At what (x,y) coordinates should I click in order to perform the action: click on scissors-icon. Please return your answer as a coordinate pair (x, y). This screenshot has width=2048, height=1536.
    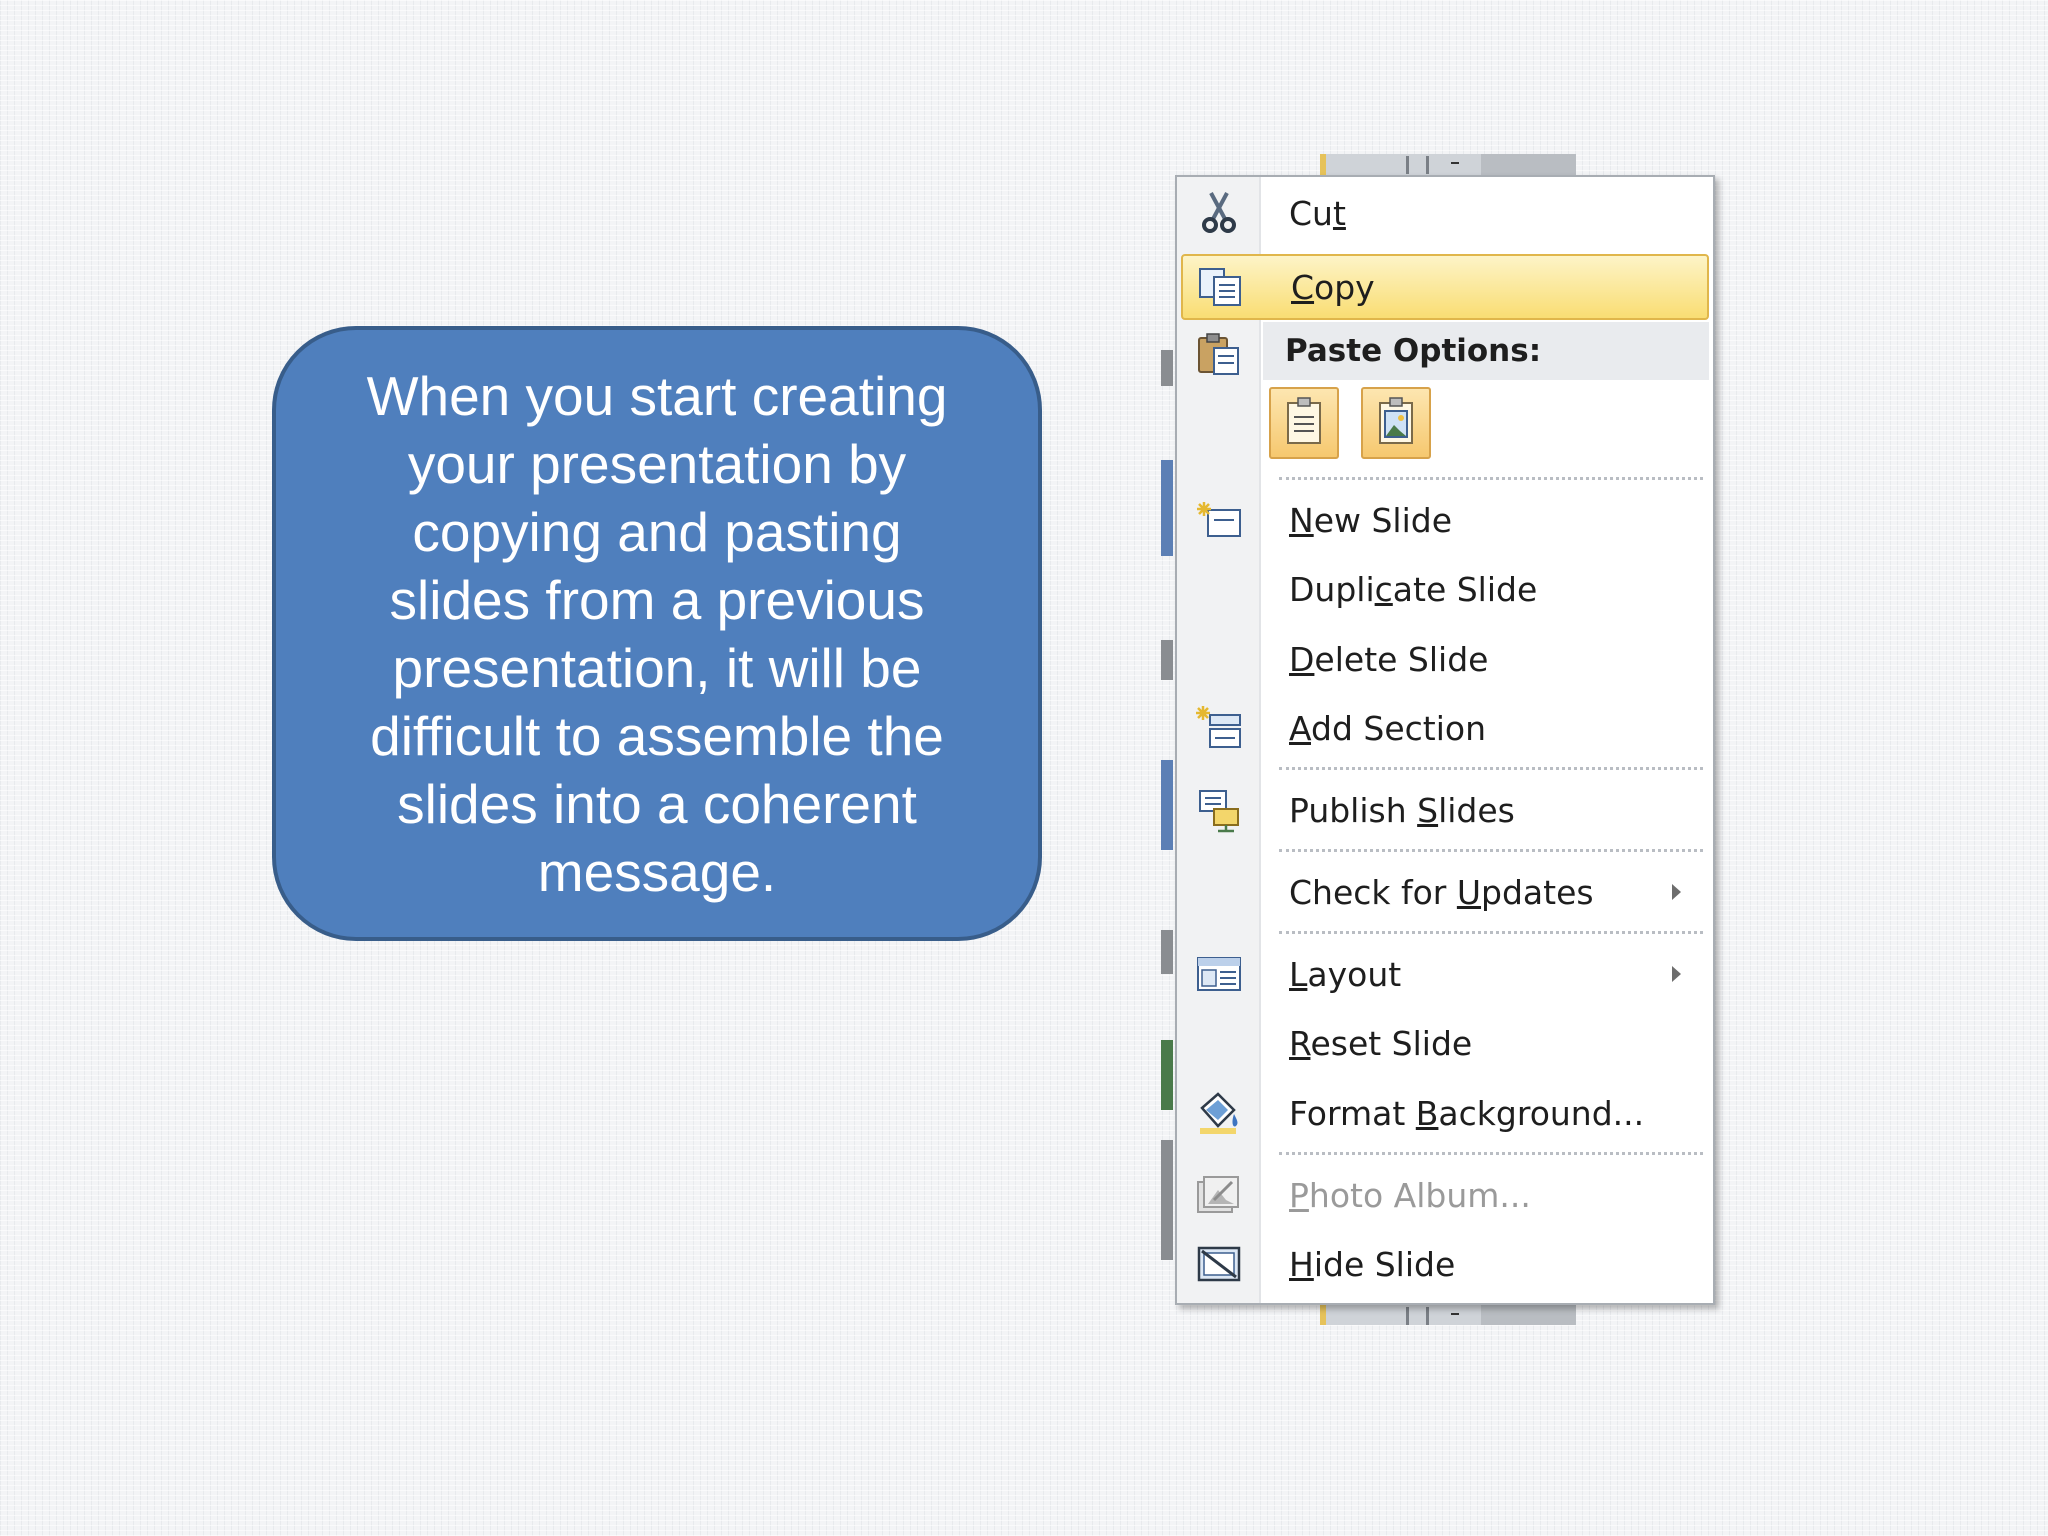
    Looking at the image, I should click on (1219, 213).